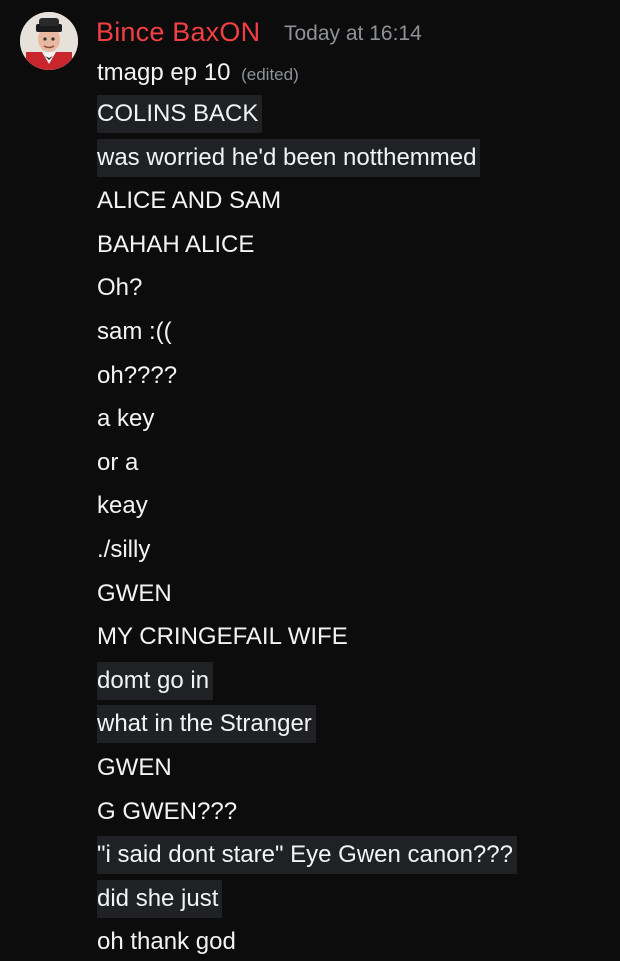 Image resolution: width=620 pixels, height=961 pixels. Describe the element at coordinates (167, 812) in the screenshot. I see `message-line: G GWEN???` at that location.